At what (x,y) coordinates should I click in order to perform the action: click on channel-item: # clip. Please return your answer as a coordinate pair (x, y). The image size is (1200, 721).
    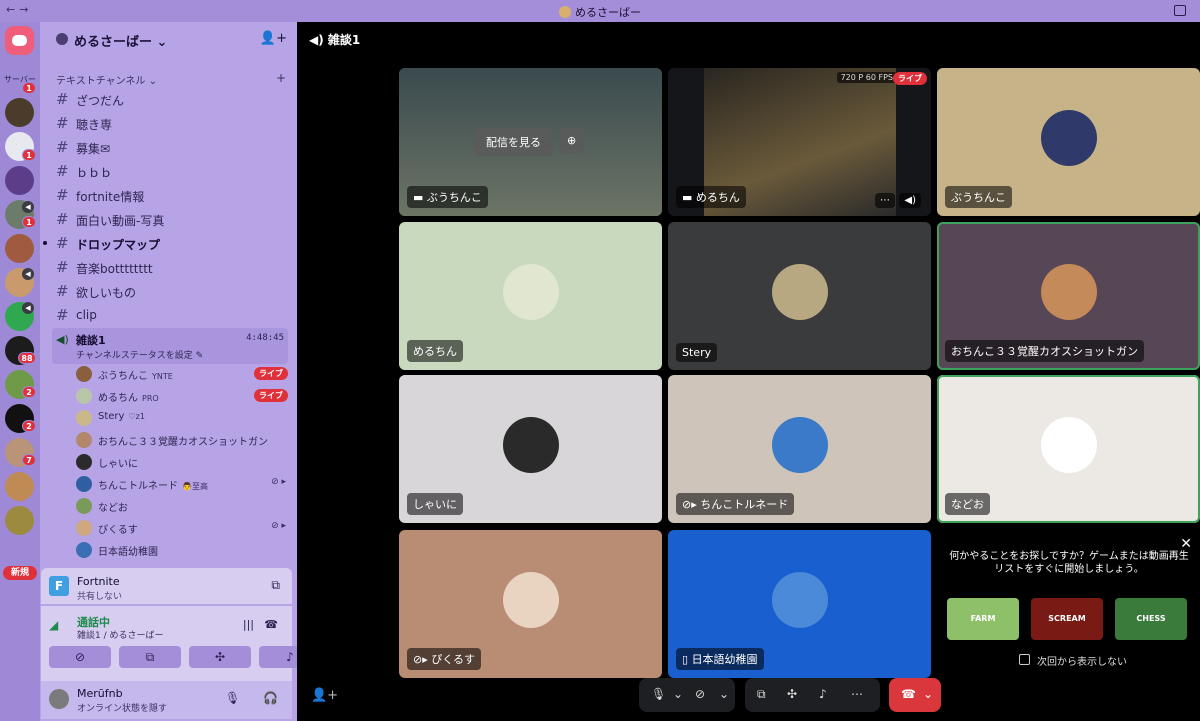
    Looking at the image, I should click on (170, 315).